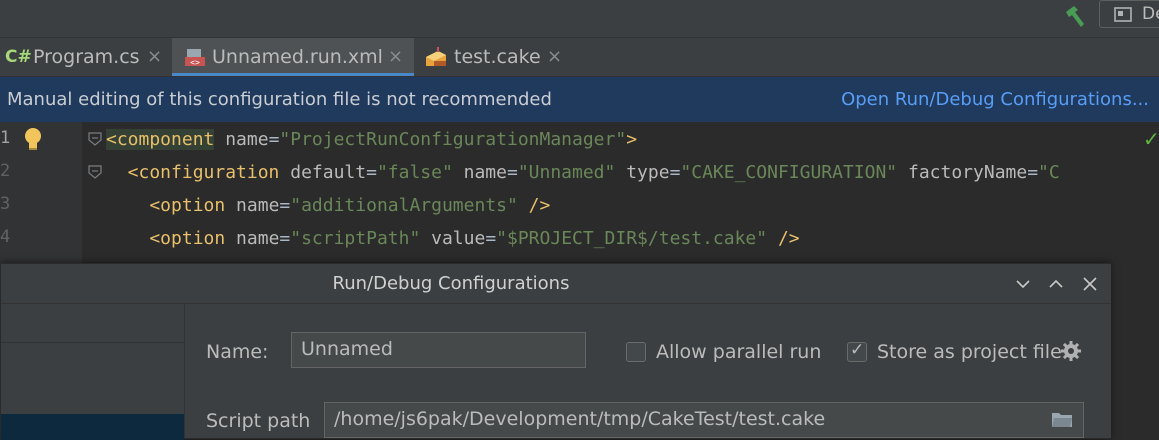 The width and height of the screenshot is (1159, 440). I want to click on gear-icon, so click(1071, 351).